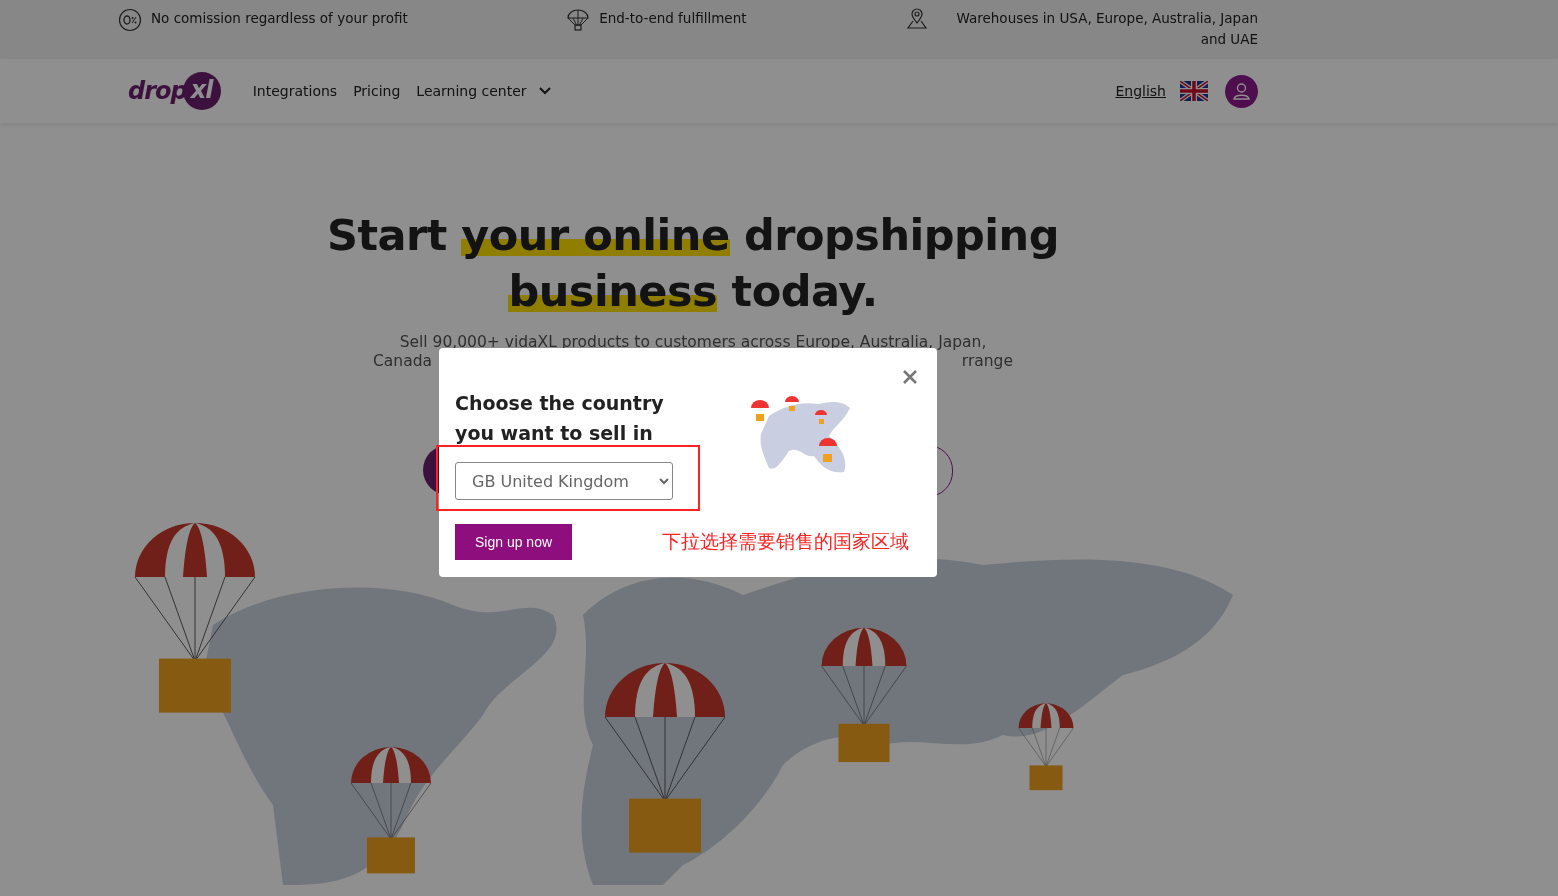  I want to click on hero-subtitle: Canada, so click(402, 361).